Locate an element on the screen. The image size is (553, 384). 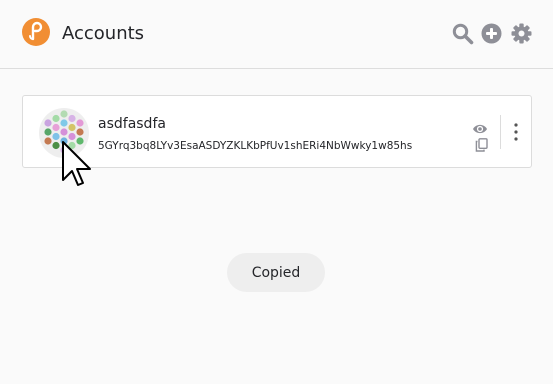
copy-icon is located at coordinates (481, 144).